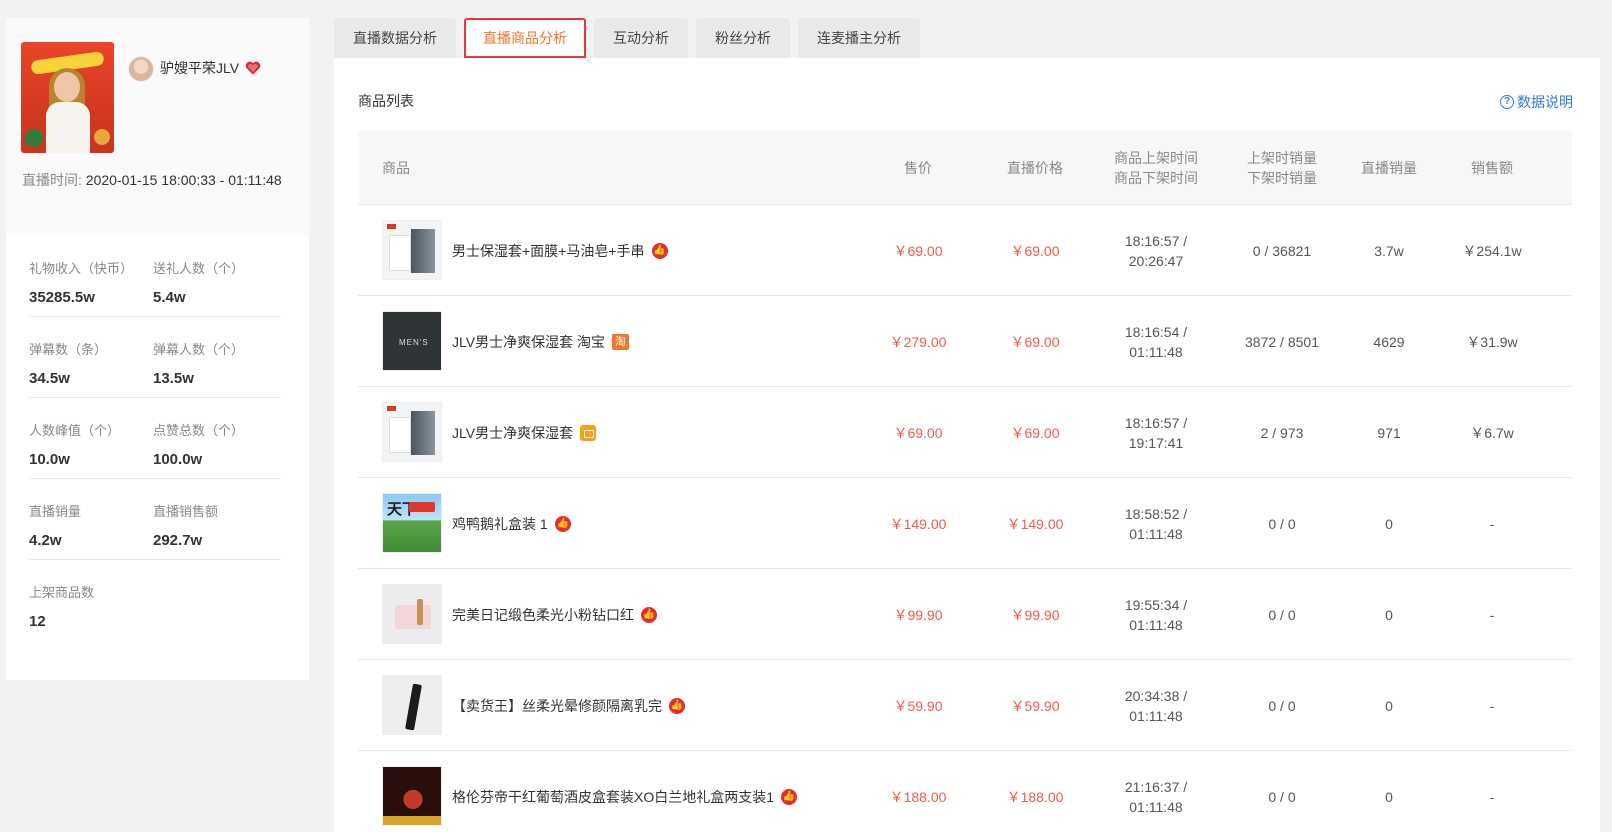  I want to click on stat-gift-income: 礼物收入（快币） 35285.5w, so click(81, 283).